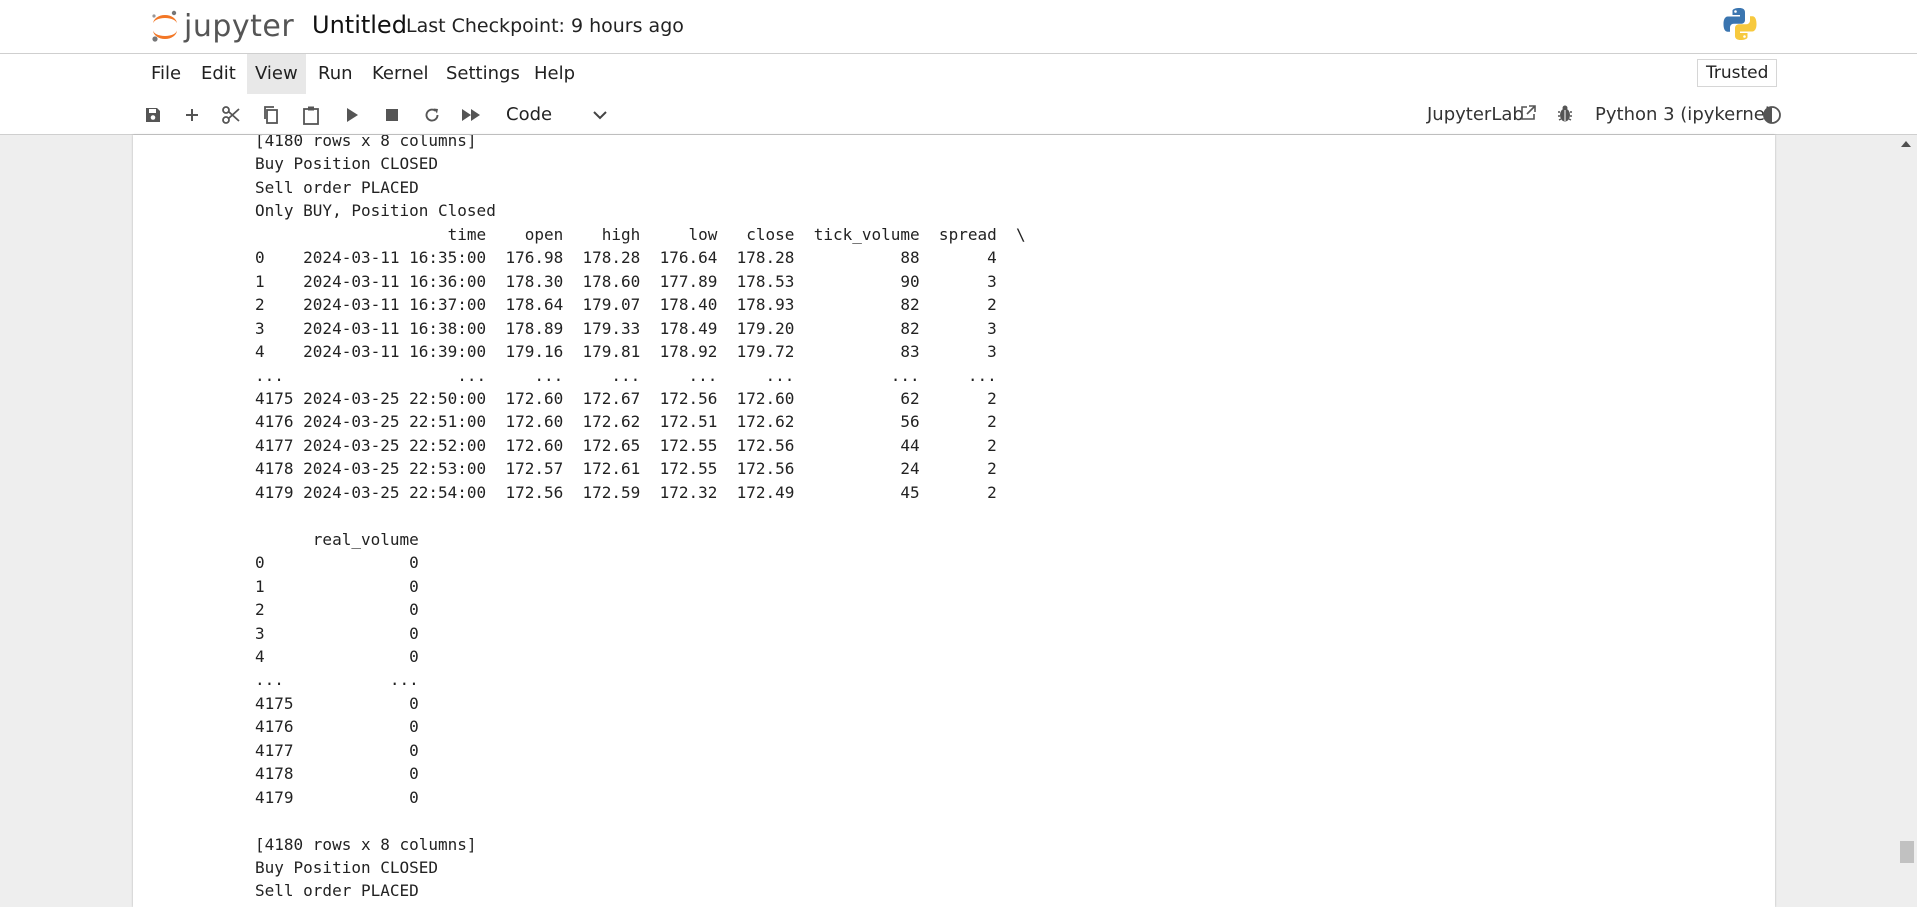 This screenshot has width=1917, height=907. Describe the element at coordinates (1740, 24) in the screenshot. I see `python-logo-icon` at that location.